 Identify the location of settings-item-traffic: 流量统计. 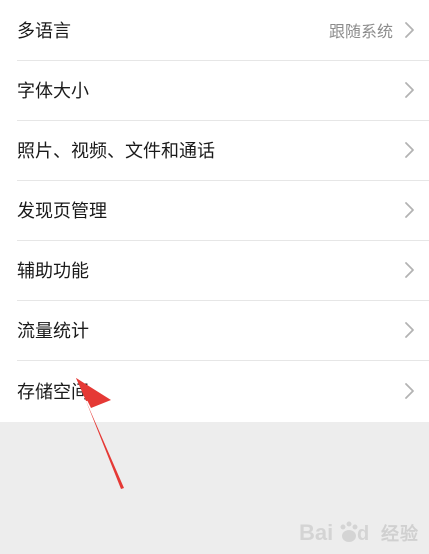
(214, 330).